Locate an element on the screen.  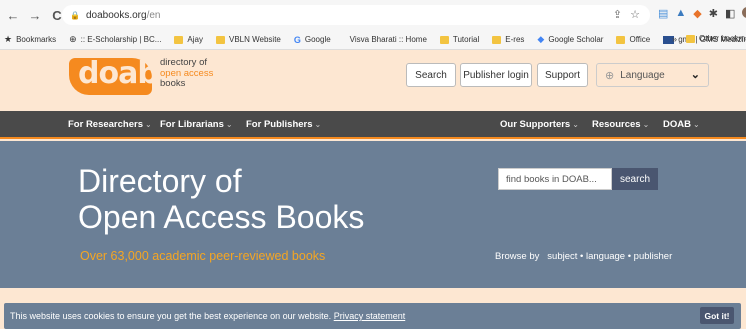
nav-doab: DOAB ⌄ is located at coordinates (681, 124).